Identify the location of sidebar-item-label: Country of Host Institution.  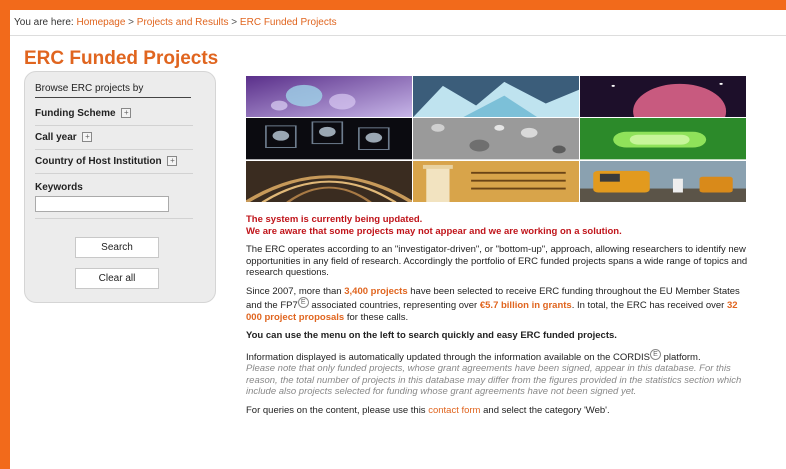
(98, 161).